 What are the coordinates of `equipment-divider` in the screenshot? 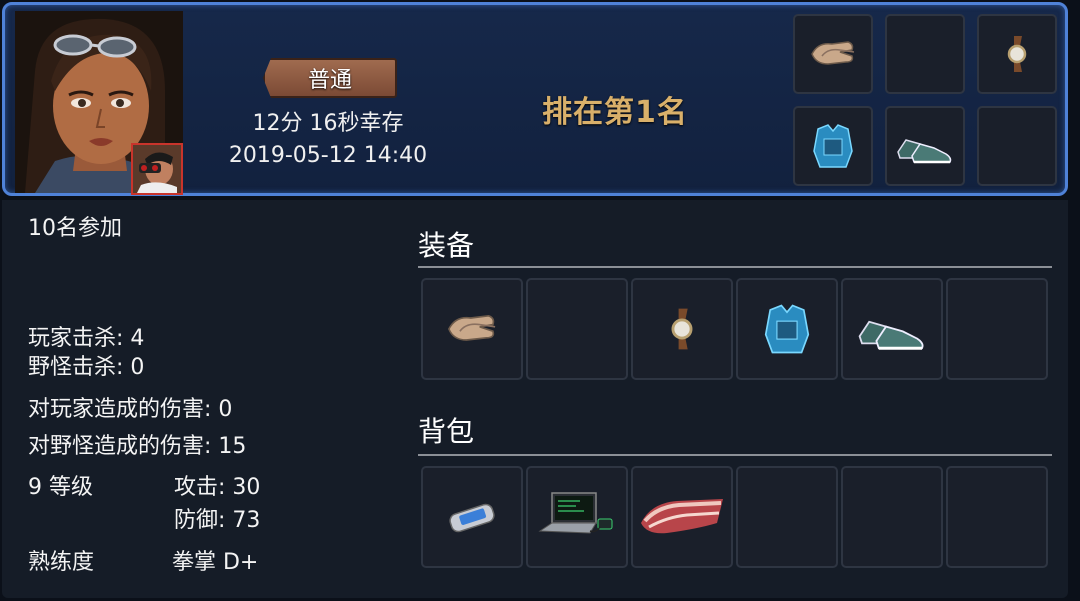 It's located at (735, 267).